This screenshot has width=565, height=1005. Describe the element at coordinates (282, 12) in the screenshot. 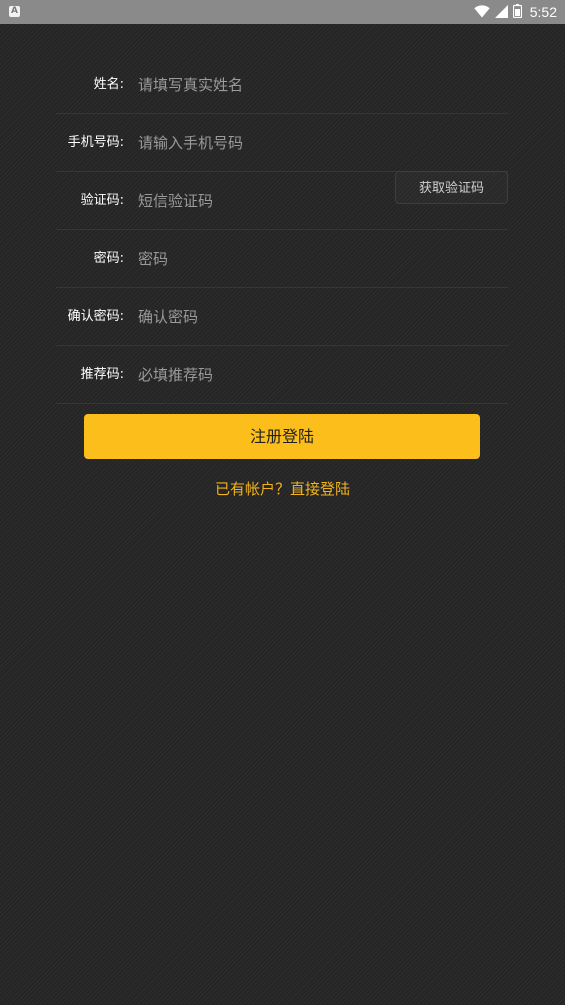

I see `status-bar: A 5:52` at that location.